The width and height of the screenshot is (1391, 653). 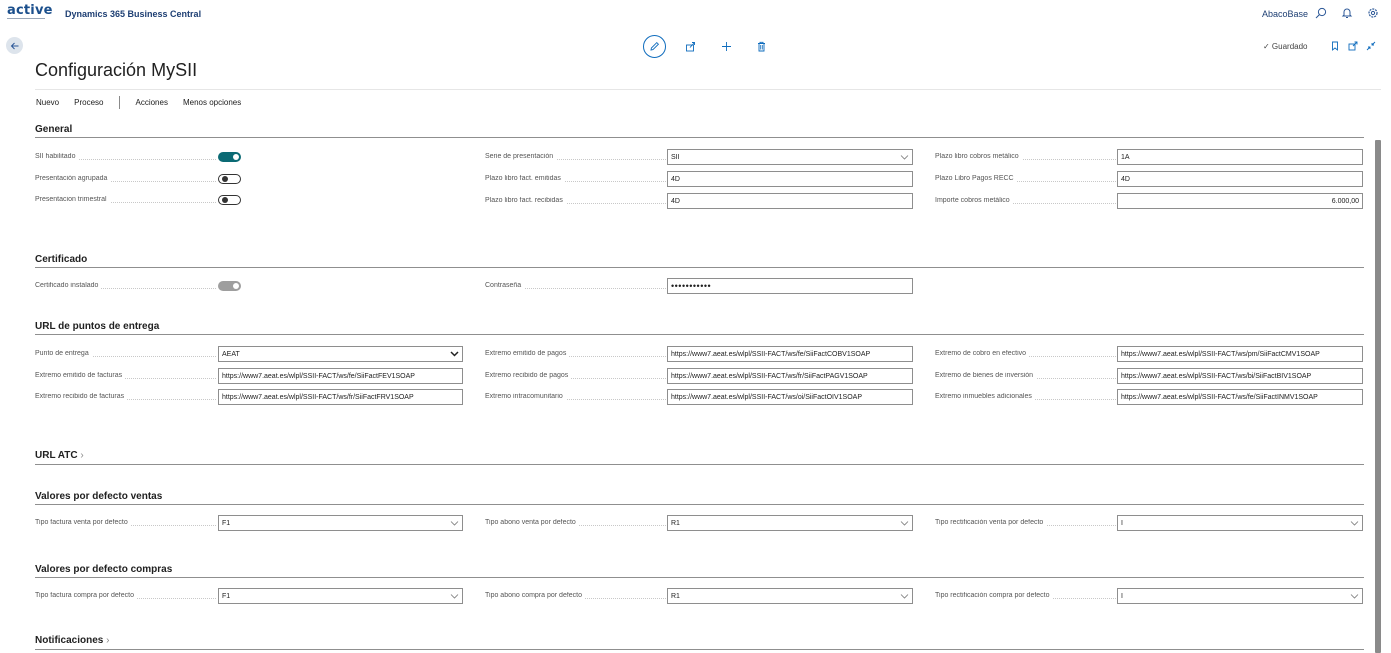 What do you see at coordinates (577, 522) in the screenshot?
I see `field-label: Tipo abono venta por defecto` at bounding box center [577, 522].